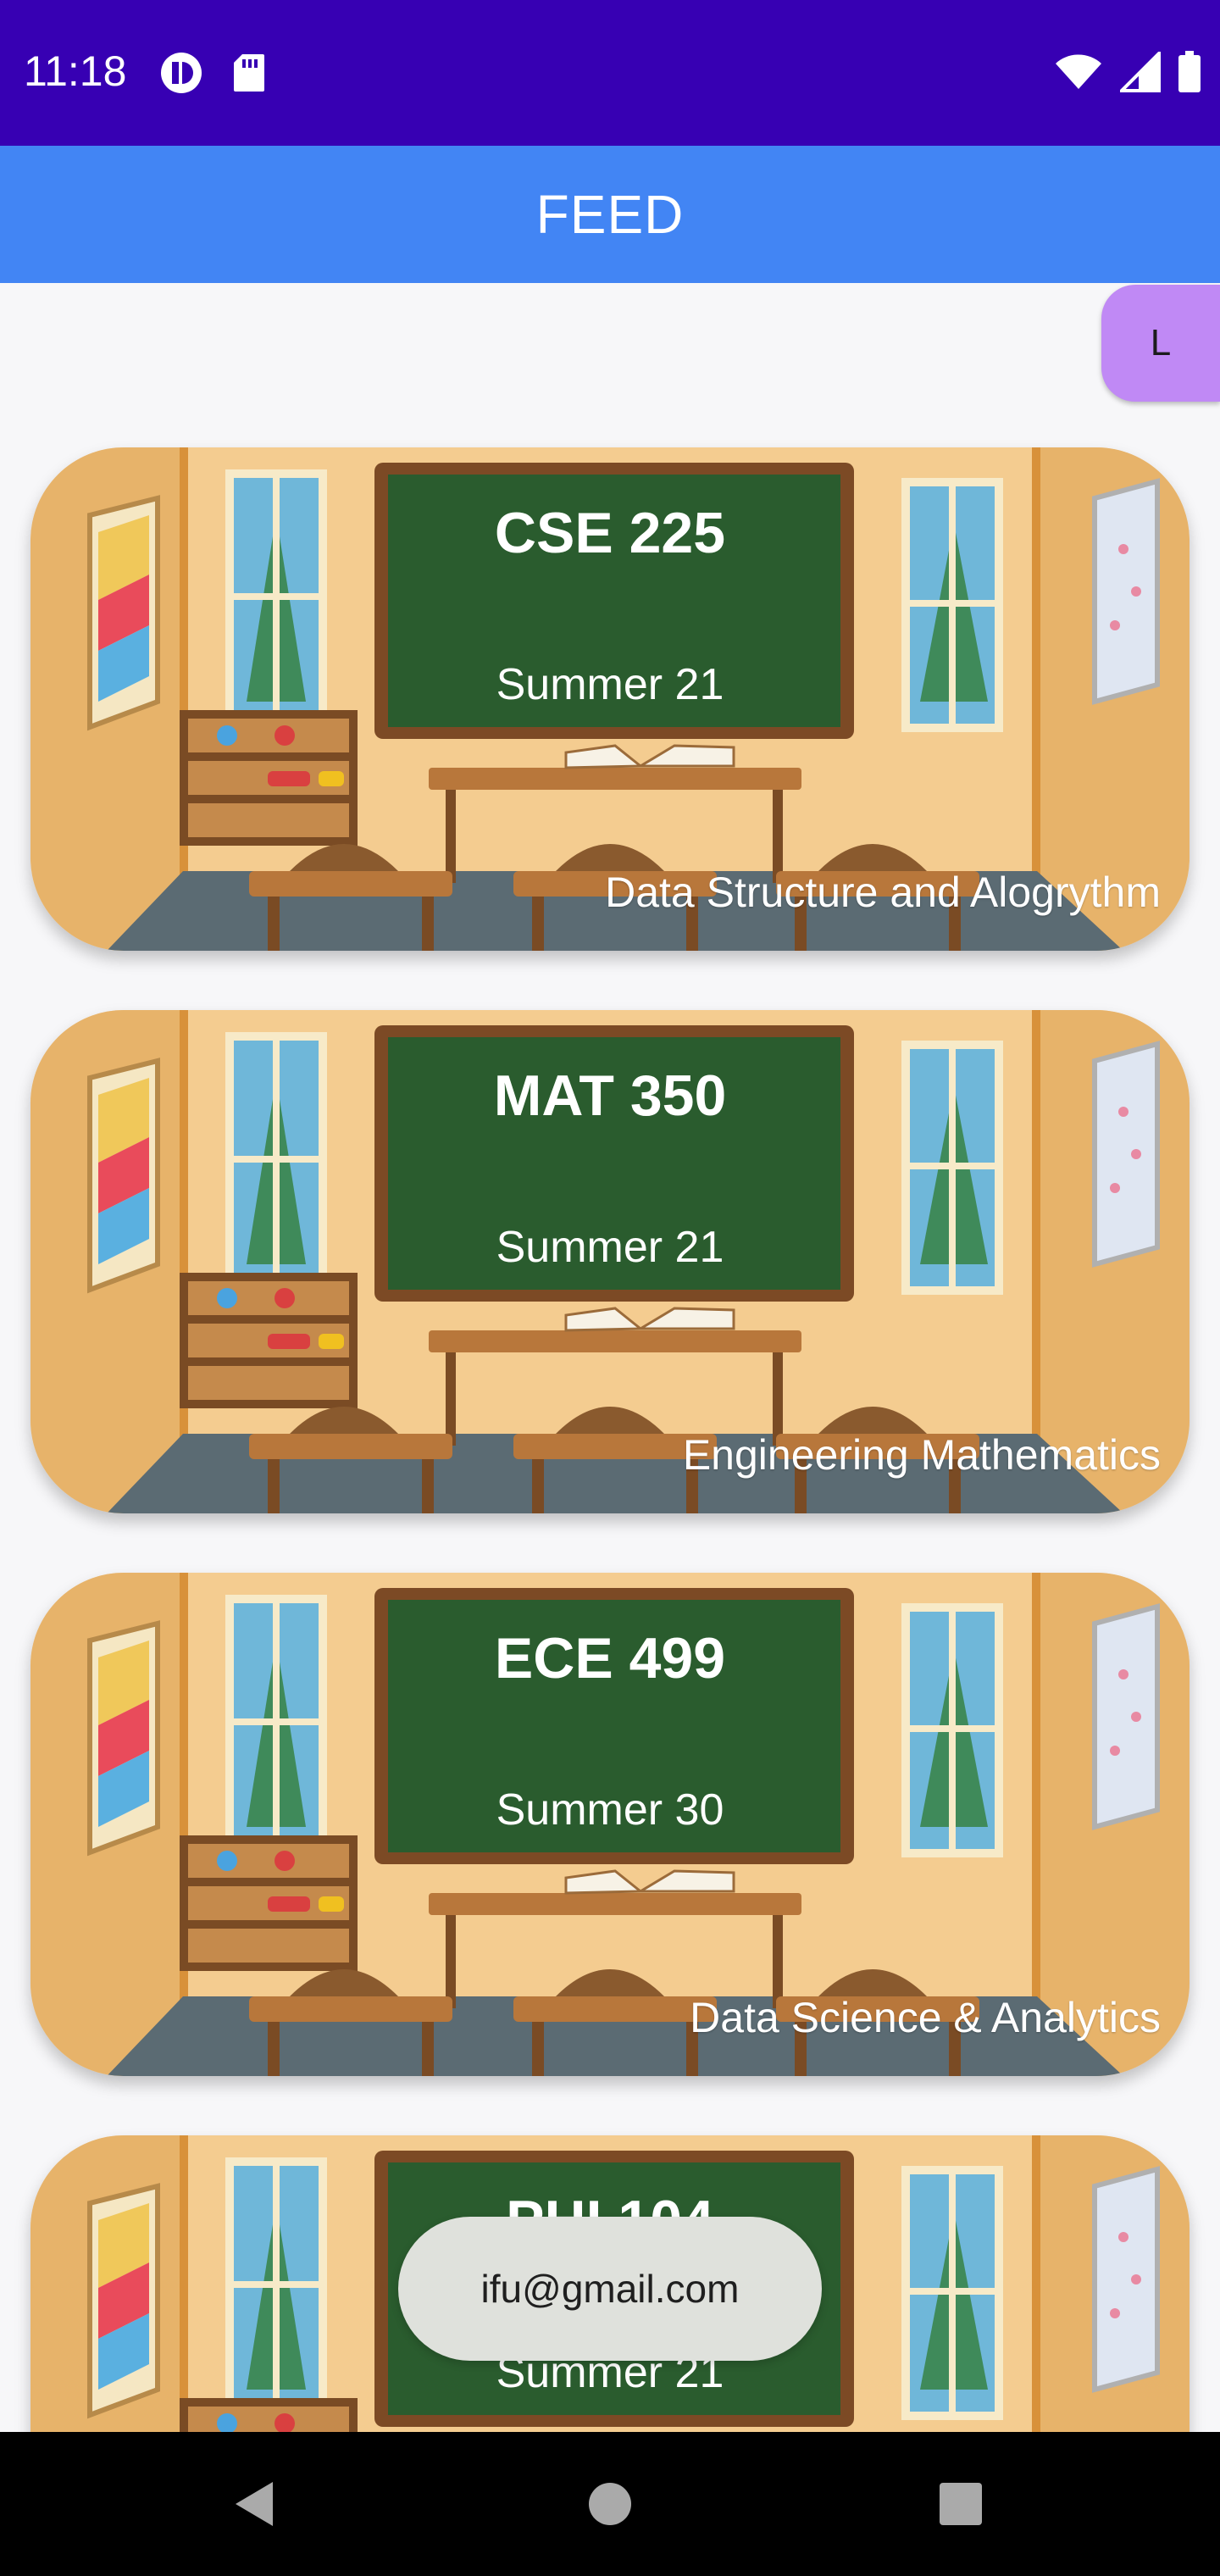  I want to click on wifi-icon, so click(1078, 74).